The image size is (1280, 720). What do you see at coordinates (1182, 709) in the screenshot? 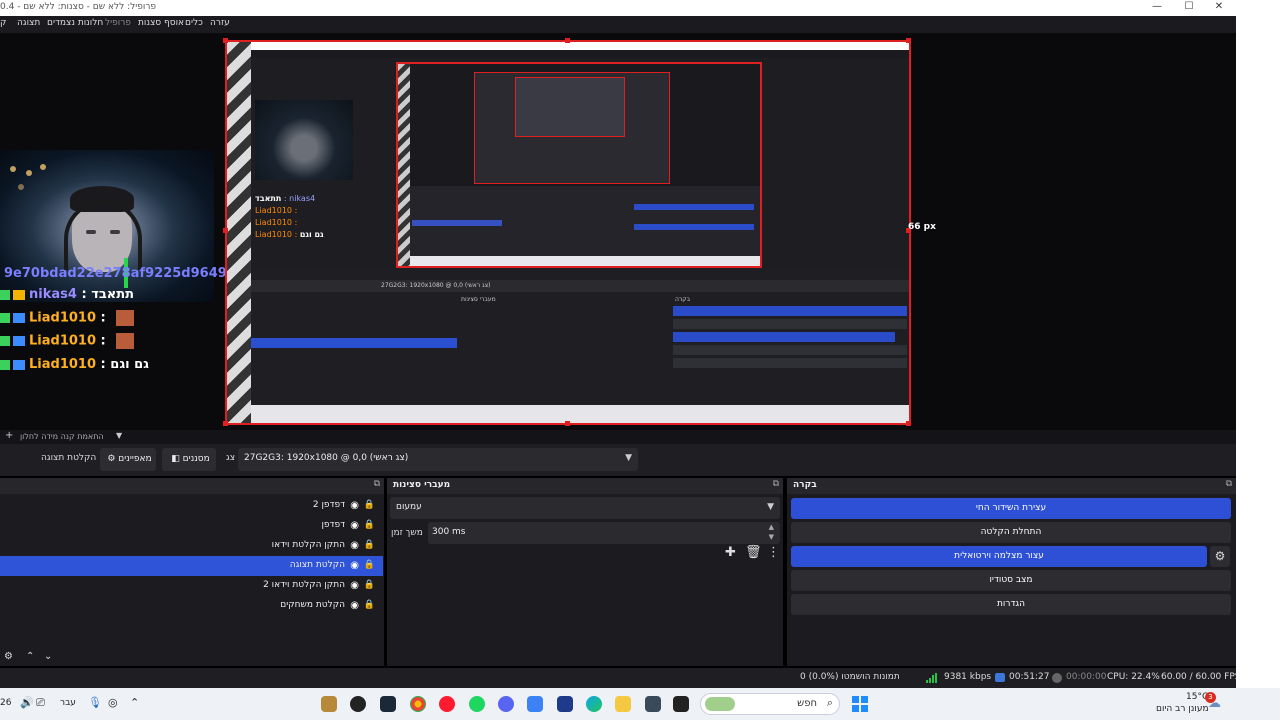
I see `weather-desc: מעונן רב היום` at bounding box center [1182, 709].